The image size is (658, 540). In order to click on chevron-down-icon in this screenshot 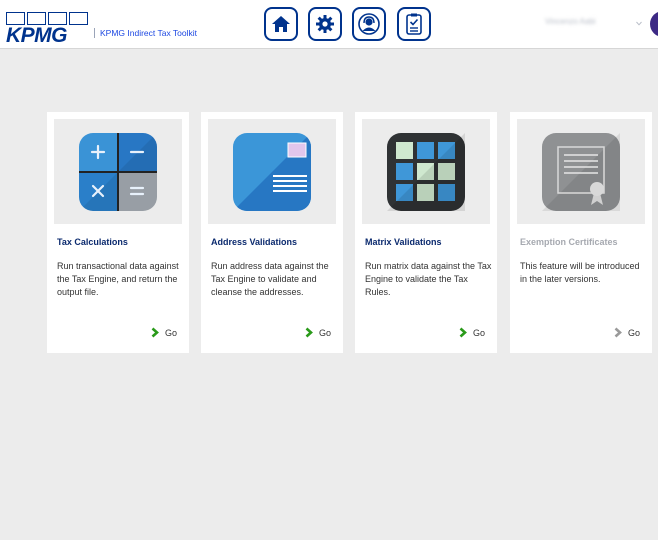, I will do `click(639, 23)`.